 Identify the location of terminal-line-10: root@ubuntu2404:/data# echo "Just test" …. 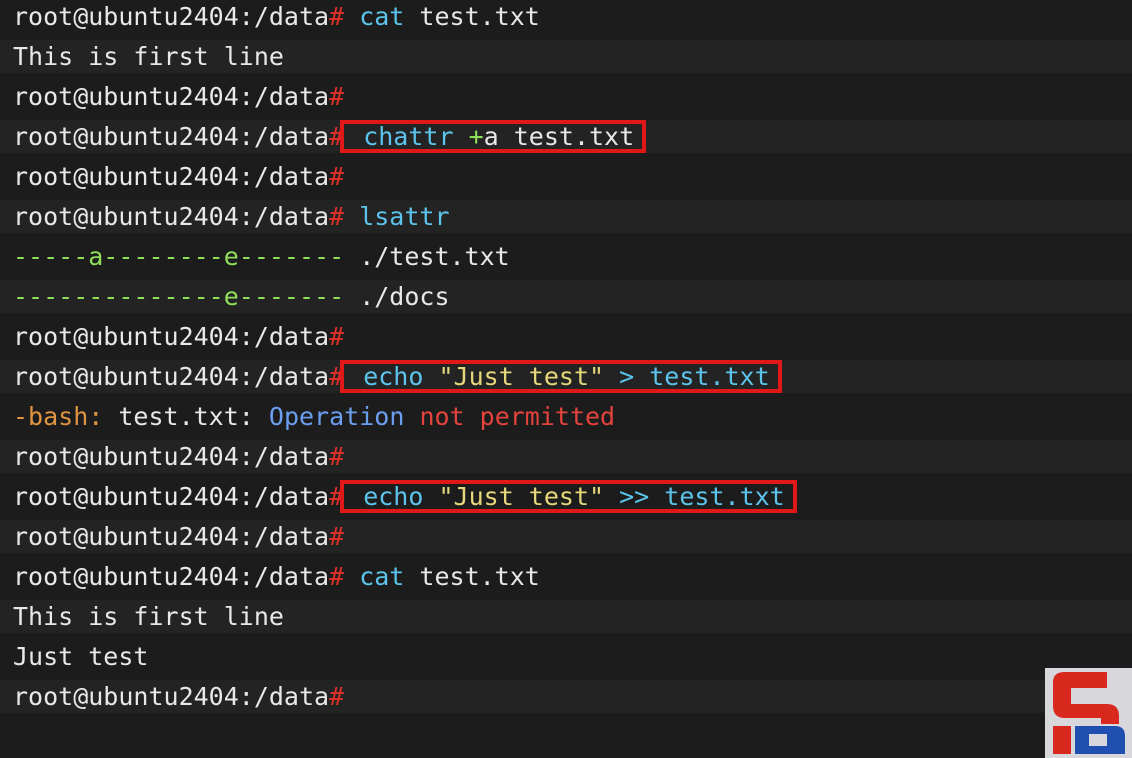
(566, 376).